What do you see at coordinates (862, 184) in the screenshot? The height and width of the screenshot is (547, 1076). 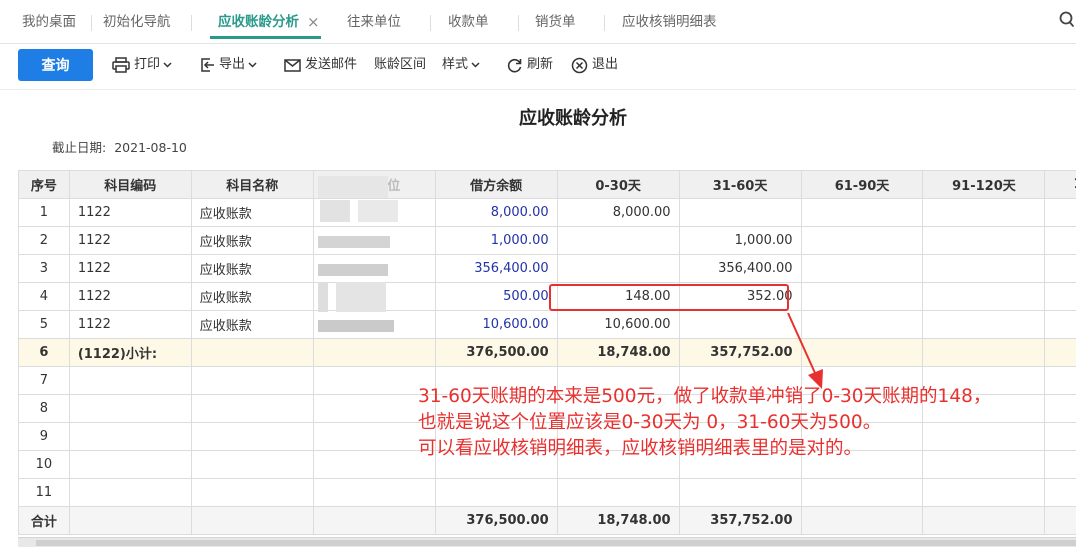 I see `column-header: 61-90天` at bounding box center [862, 184].